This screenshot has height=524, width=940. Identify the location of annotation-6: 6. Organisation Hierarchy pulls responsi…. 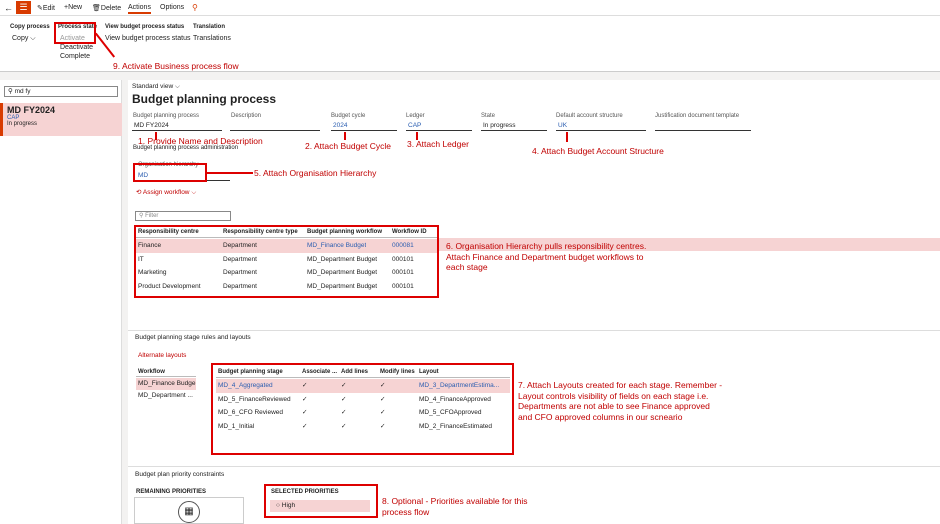
(546, 256).